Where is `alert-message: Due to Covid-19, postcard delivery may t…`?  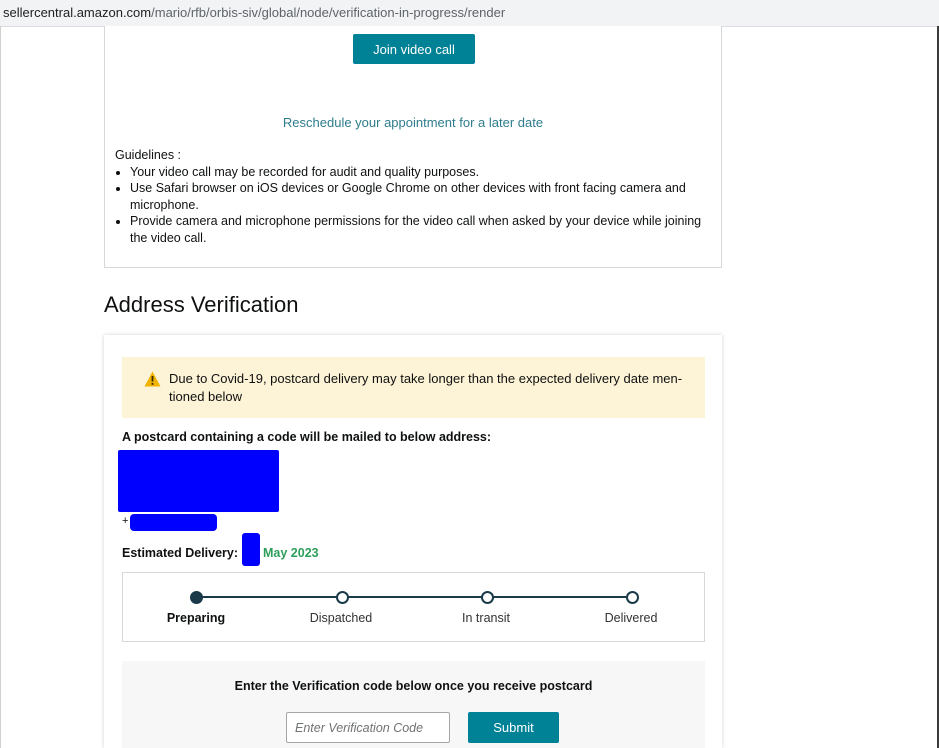
alert-message: Due to Covid-19, postcard delivery may t… is located at coordinates (426, 387).